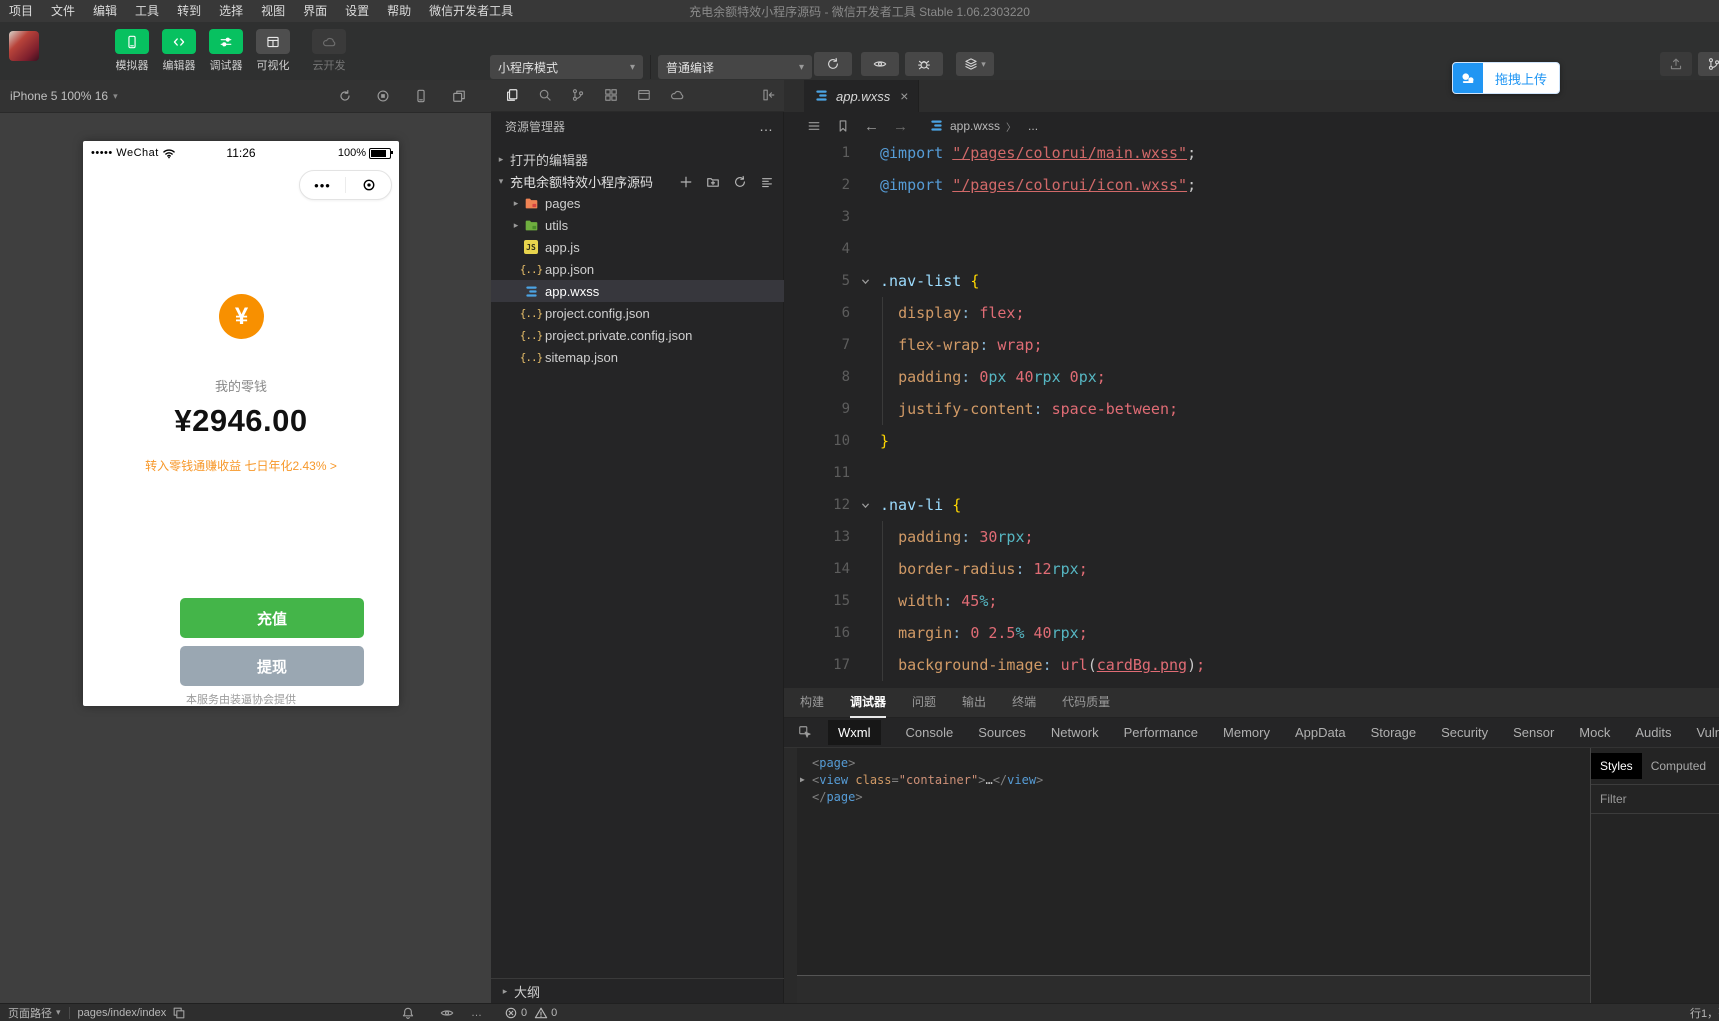 Image resolution: width=1719 pixels, height=1021 pixels. What do you see at coordinates (1506, 78) in the screenshot?
I see `drag-upload-overlay: 拖拽上传` at bounding box center [1506, 78].